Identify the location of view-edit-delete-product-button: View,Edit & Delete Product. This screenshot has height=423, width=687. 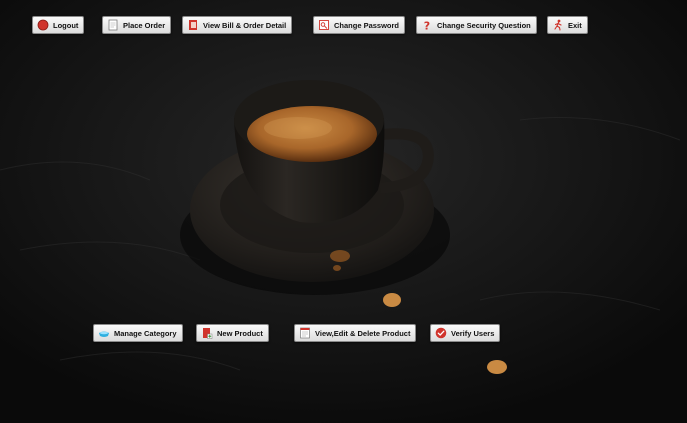
(355, 333).